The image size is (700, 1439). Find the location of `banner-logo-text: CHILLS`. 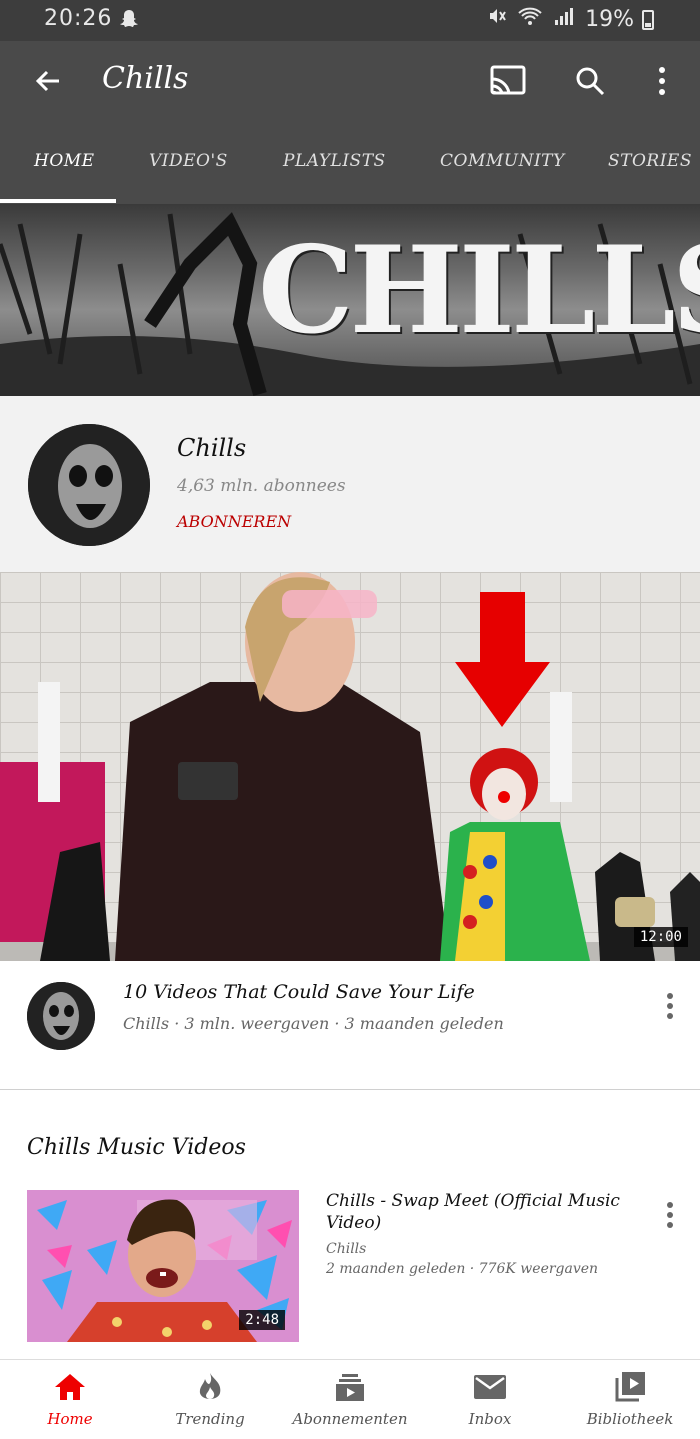

banner-logo-text: CHILLS is located at coordinates (479, 290).